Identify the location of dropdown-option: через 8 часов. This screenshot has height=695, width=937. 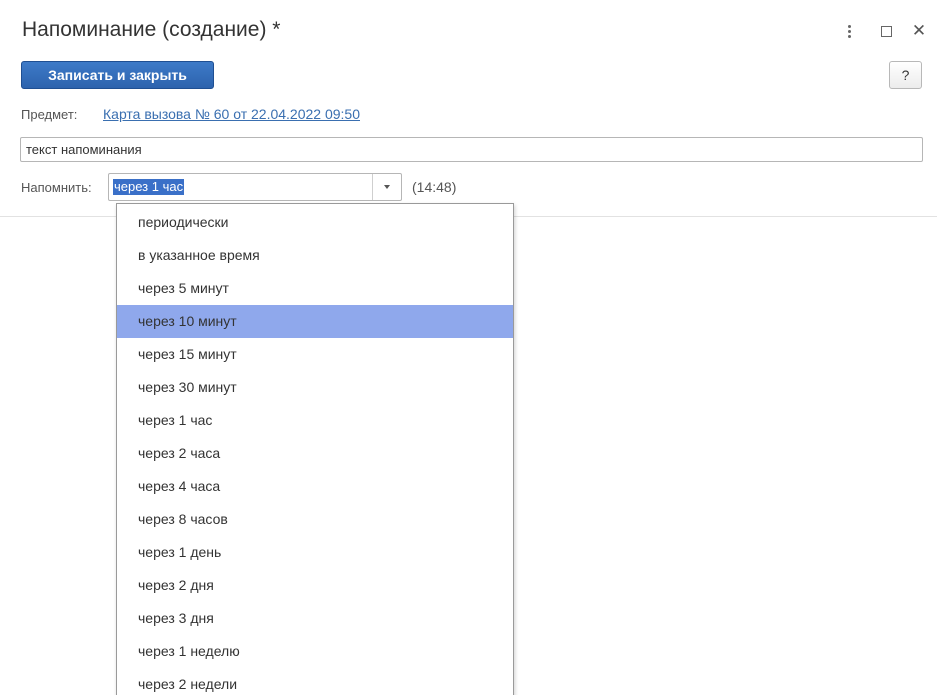
(315, 519).